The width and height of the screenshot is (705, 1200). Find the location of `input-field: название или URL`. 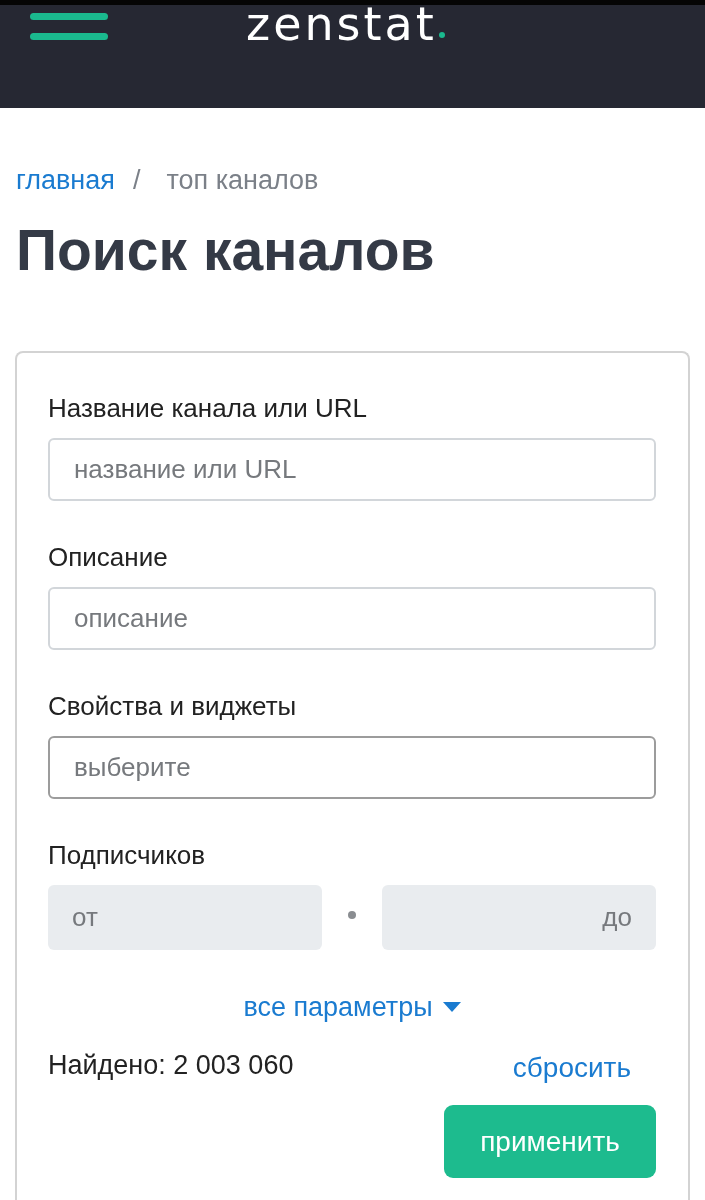

input-field: название или URL is located at coordinates (352, 469).